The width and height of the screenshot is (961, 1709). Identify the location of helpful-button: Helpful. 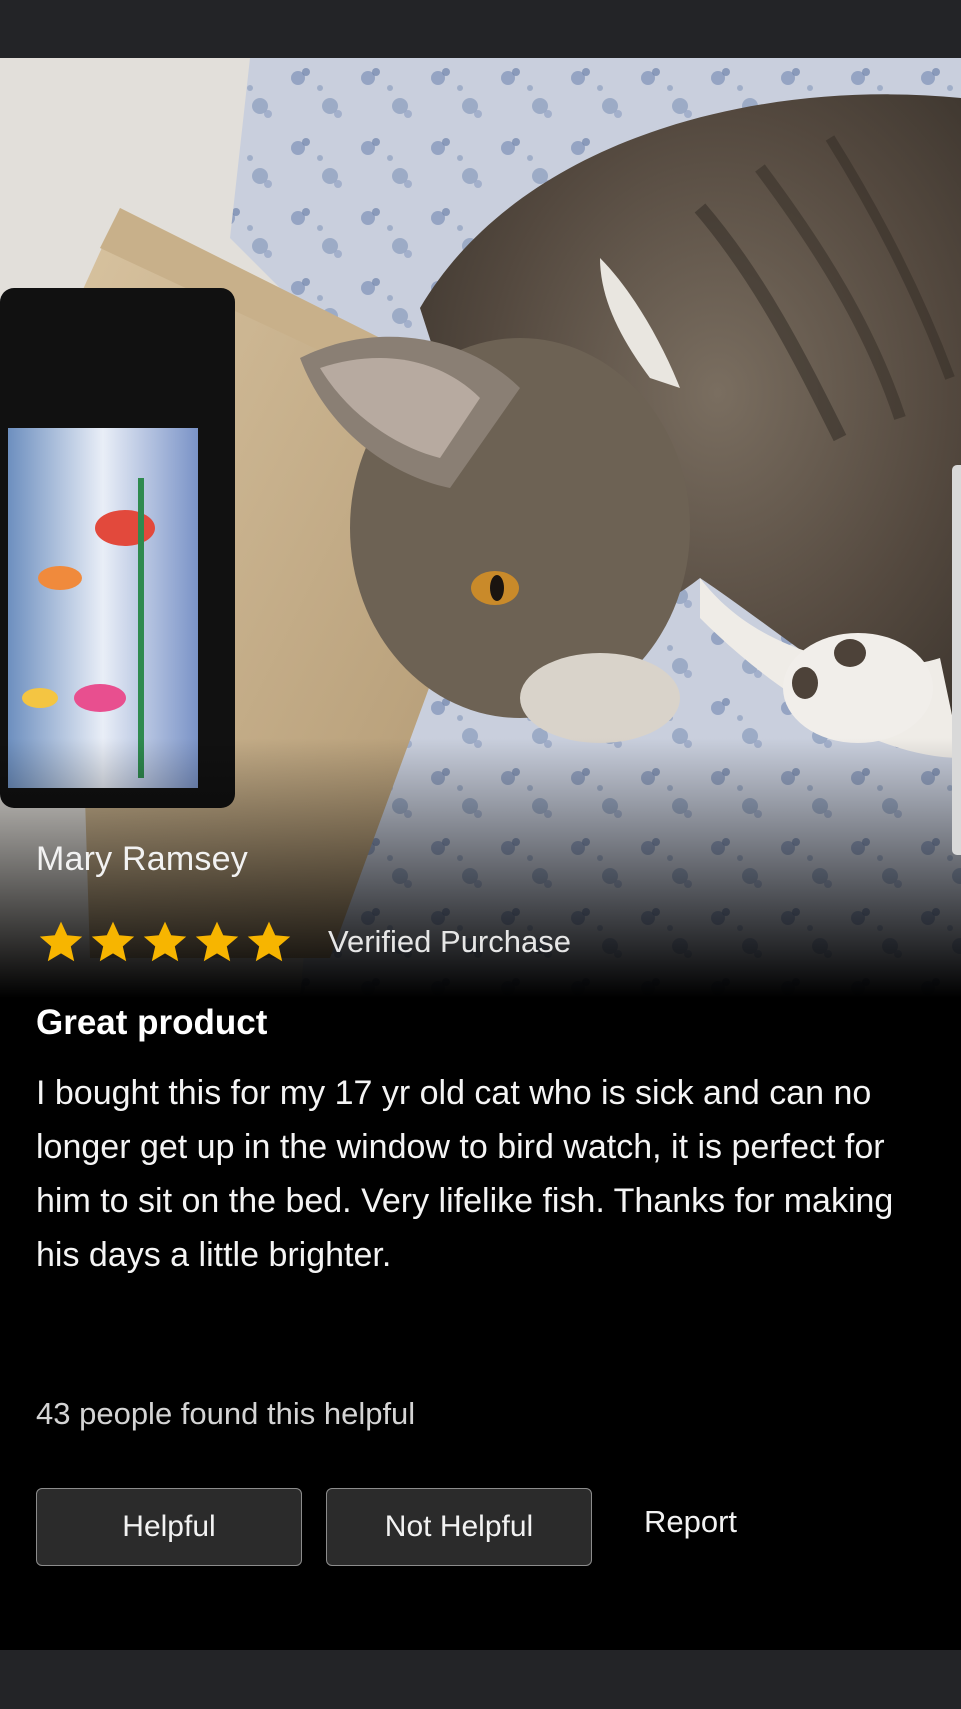
(169, 1527).